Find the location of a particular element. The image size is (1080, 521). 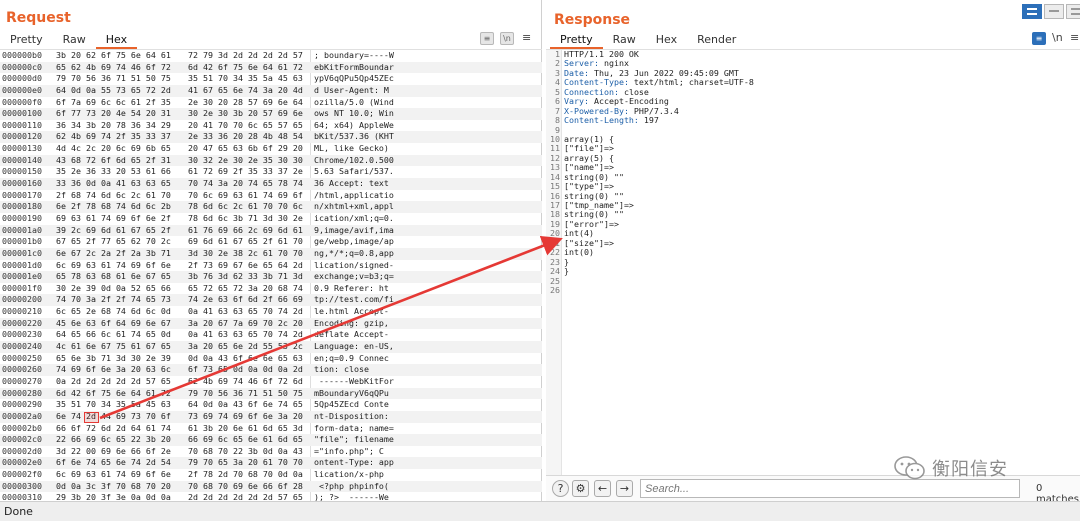

response-line: 15 ["type"]=> is located at coordinates (813, 186).